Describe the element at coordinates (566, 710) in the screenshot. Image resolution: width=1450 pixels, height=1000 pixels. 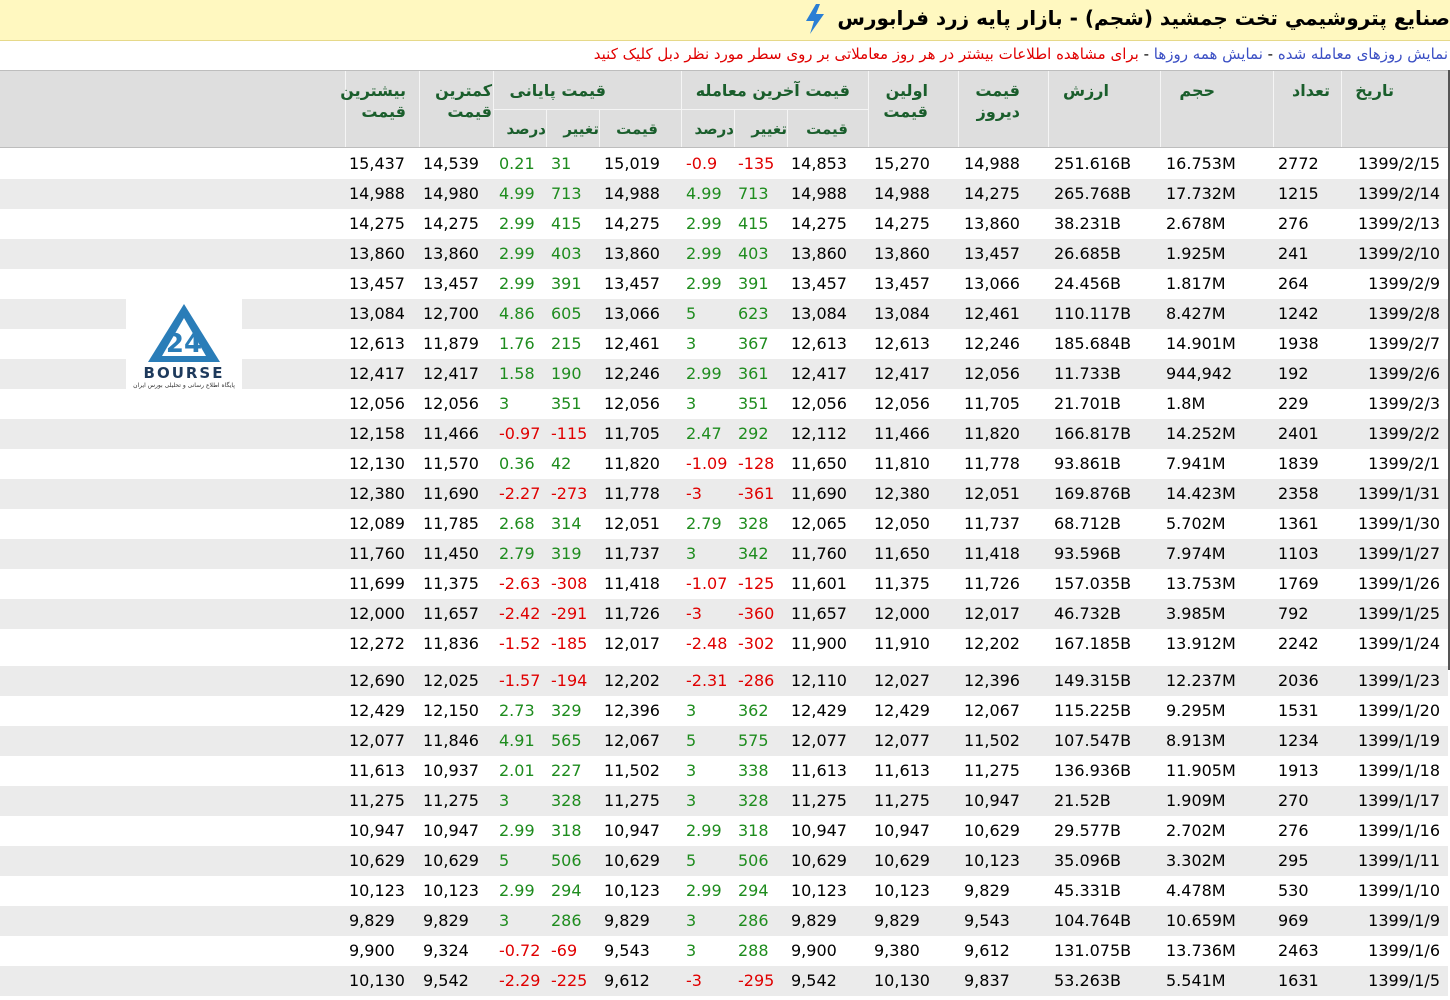
I see `cell-closing-change: 329` at that location.